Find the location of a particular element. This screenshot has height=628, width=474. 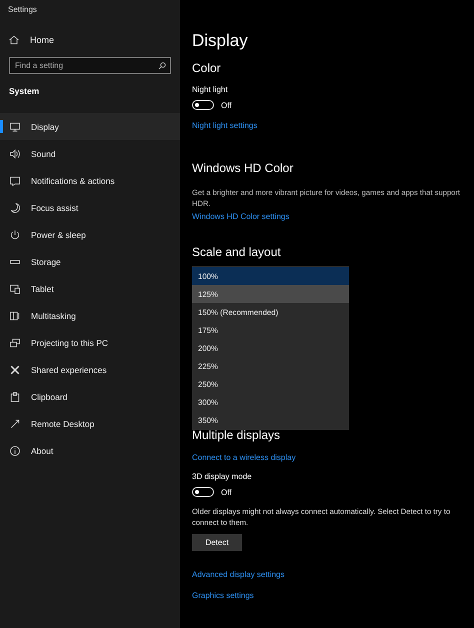

settings-link: Advanced display settings is located at coordinates (238, 574).